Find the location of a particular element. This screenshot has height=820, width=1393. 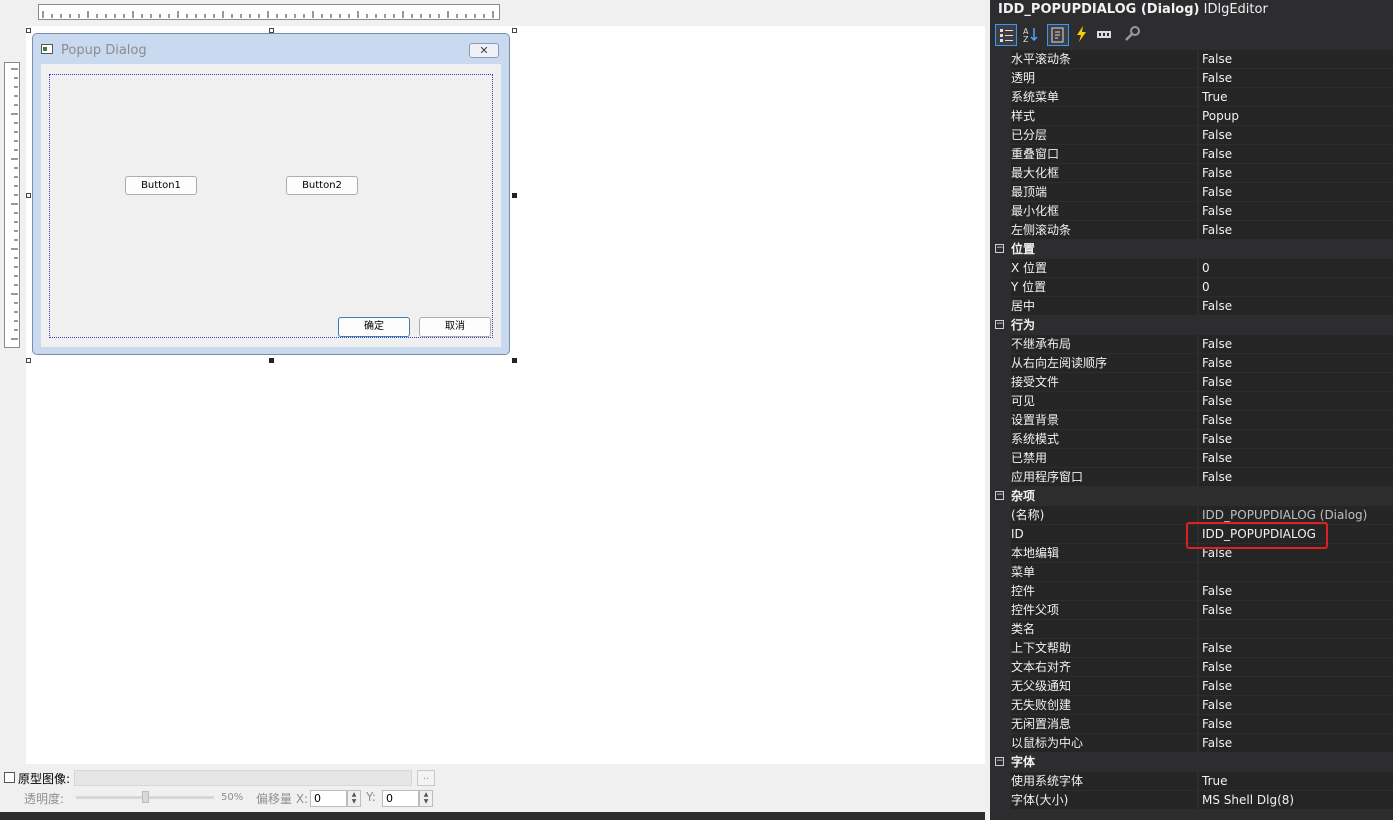

property-value: MS Shell Dlg(8) is located at coordinates (1296, 800).